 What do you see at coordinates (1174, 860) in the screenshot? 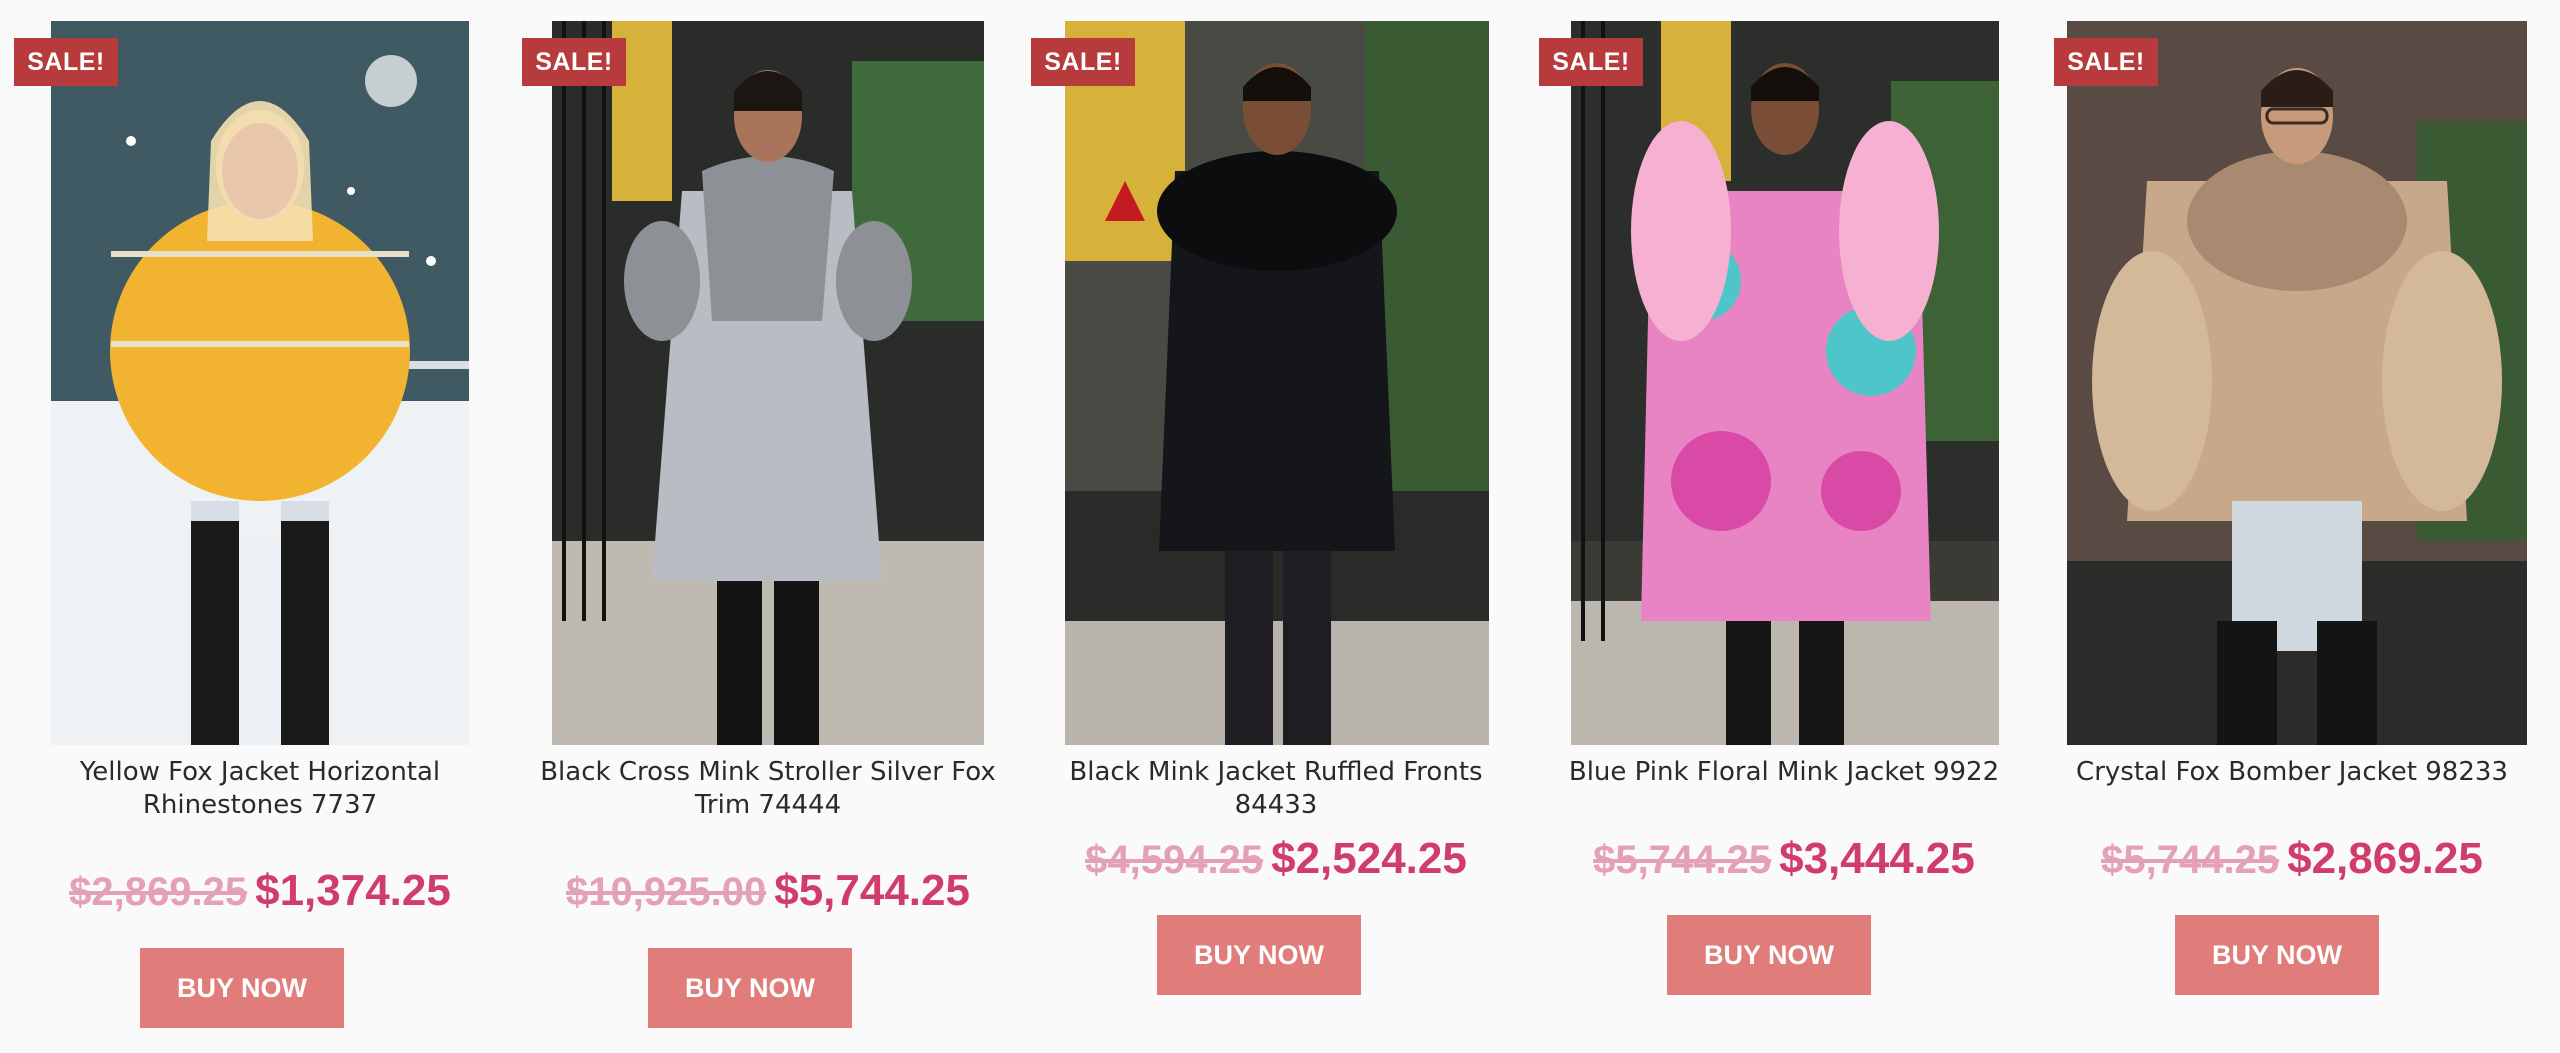
I see `original-price: $4,594.25` at bounding box center [1174, 860].